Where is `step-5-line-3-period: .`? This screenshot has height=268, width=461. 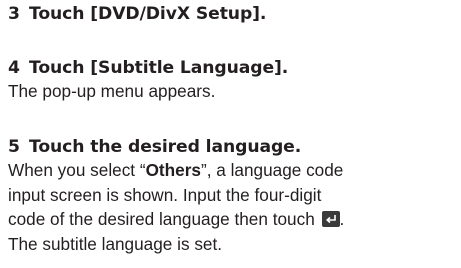 step-5-line-3-period: . is located at coordinates (342, 219).